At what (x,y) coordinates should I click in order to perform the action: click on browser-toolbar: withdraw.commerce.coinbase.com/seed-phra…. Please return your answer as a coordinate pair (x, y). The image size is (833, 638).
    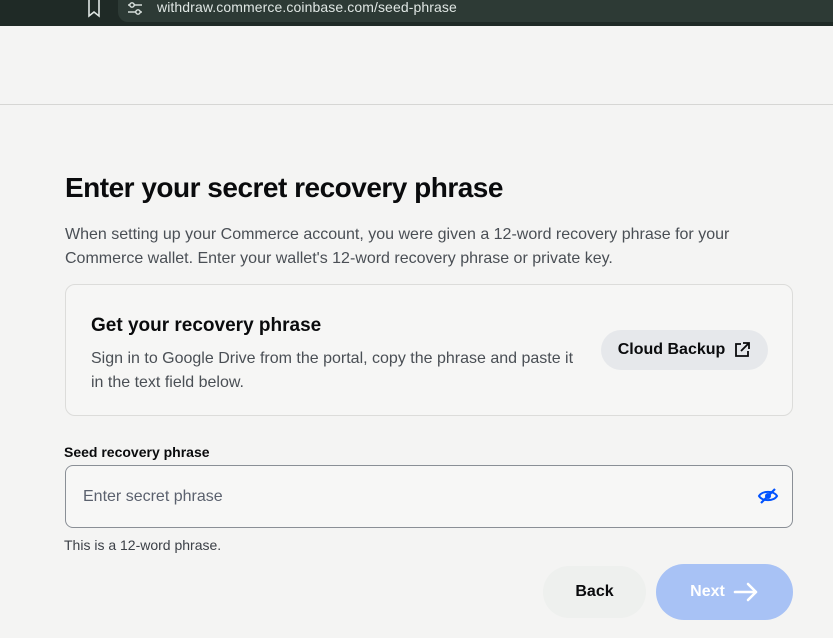
    Looking at the image, I should click on (416, 13).